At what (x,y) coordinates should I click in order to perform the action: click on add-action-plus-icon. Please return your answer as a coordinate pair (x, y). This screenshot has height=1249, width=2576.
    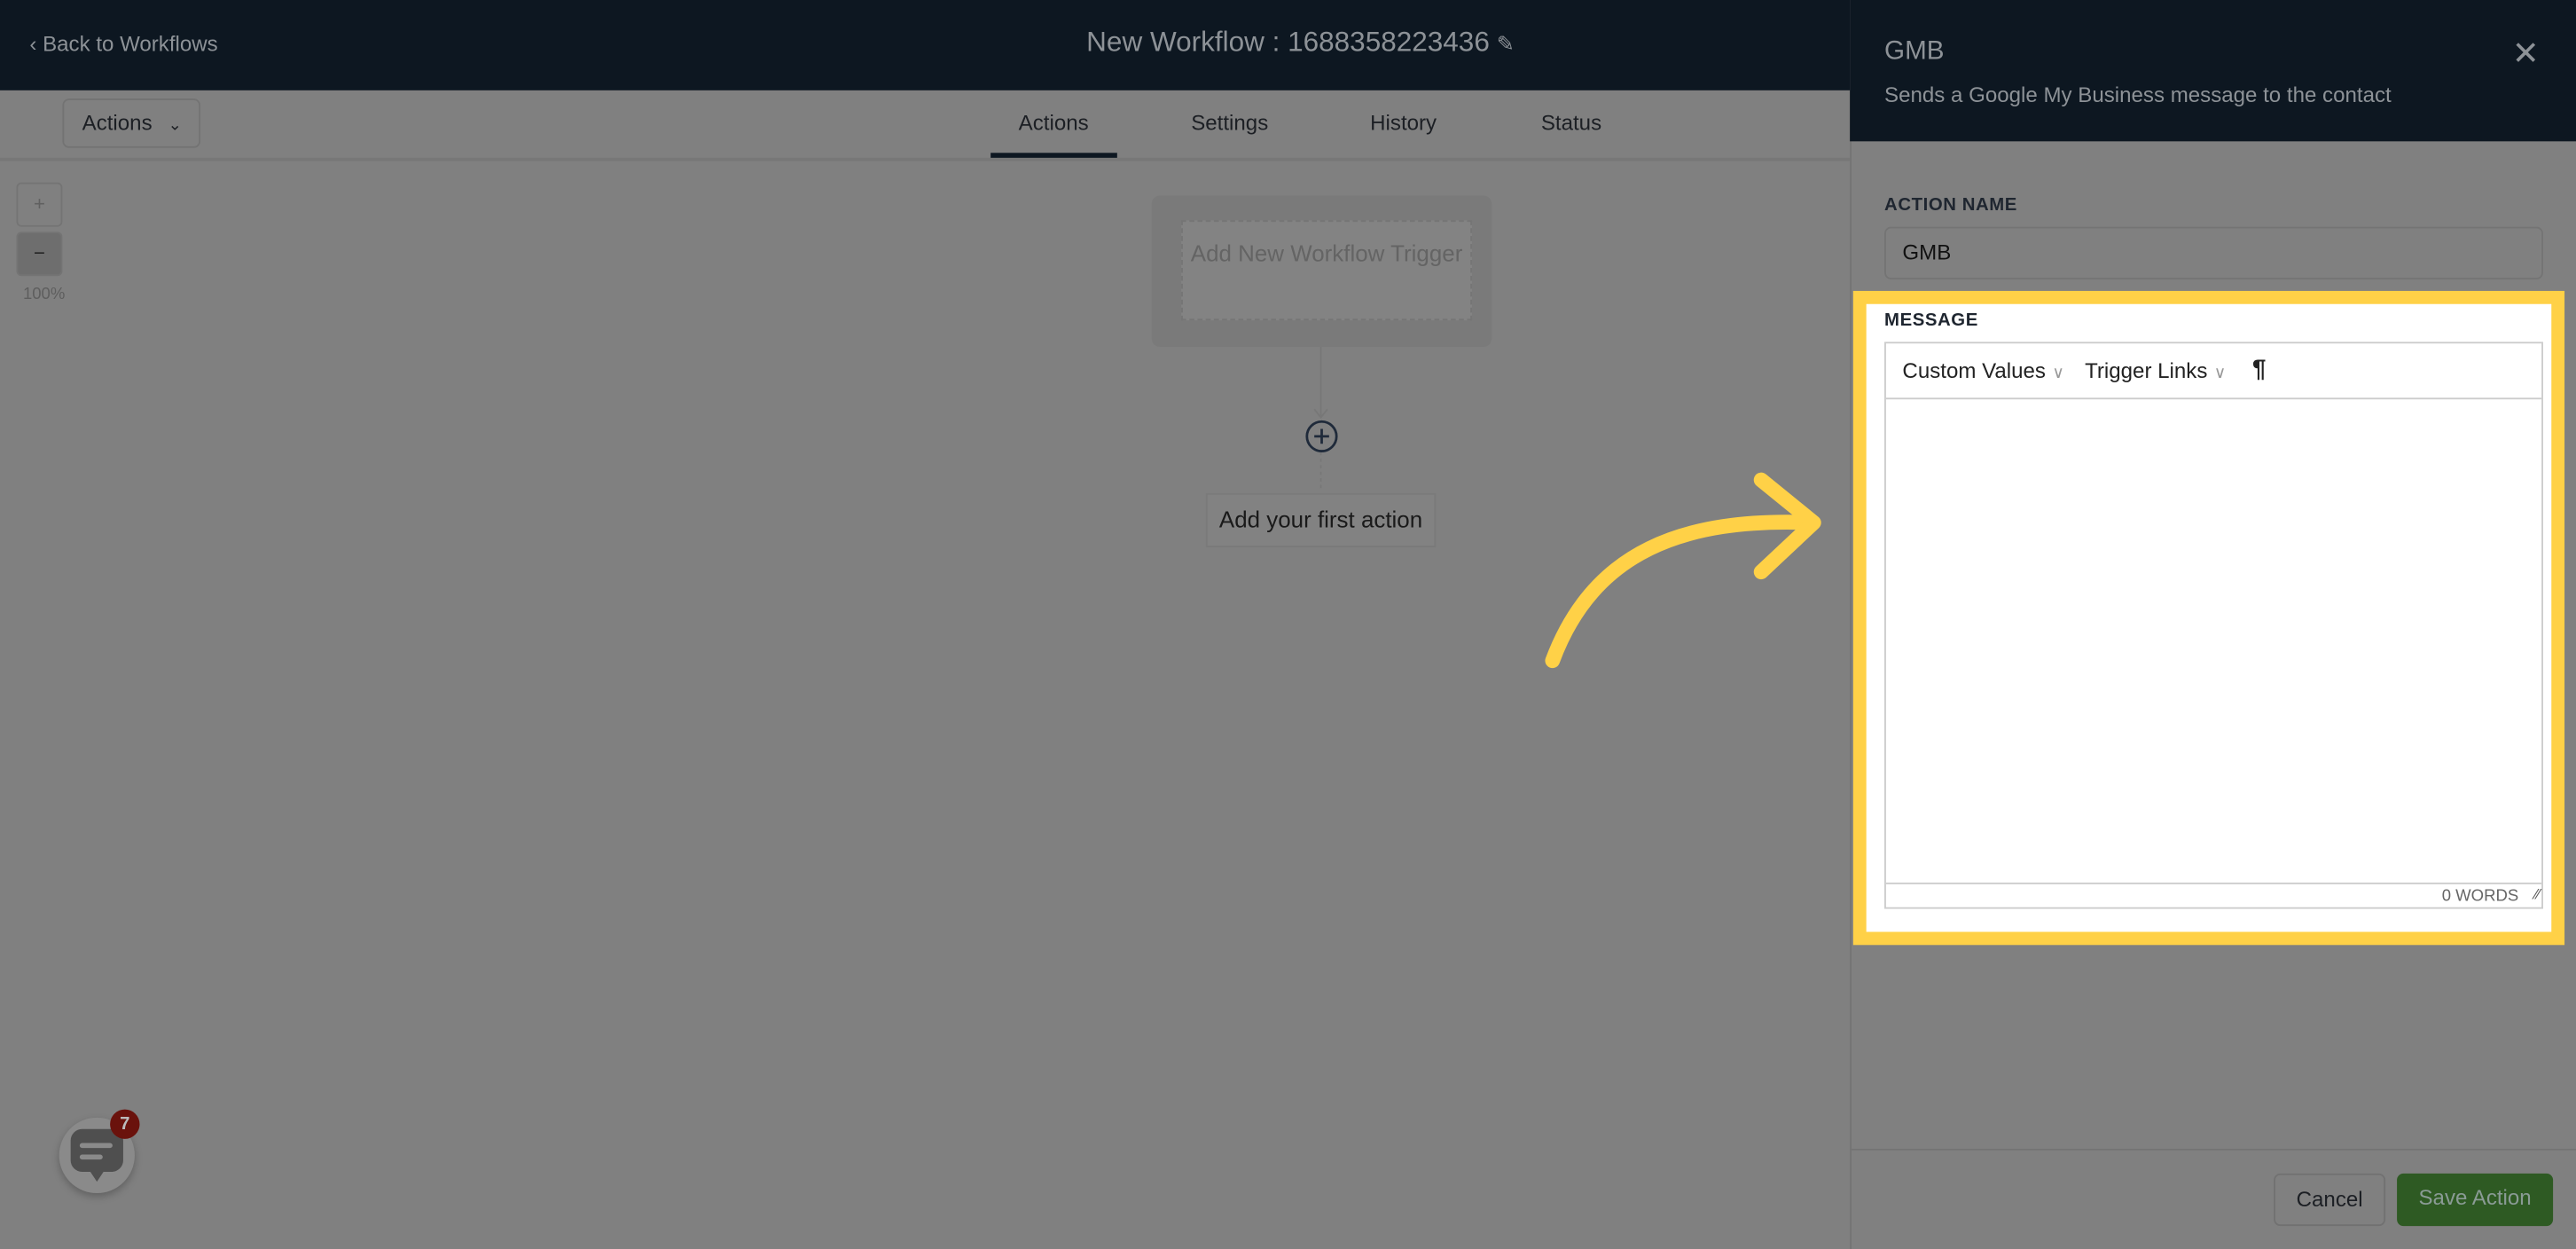
    Looking at the image, I should click on (1321, 436).